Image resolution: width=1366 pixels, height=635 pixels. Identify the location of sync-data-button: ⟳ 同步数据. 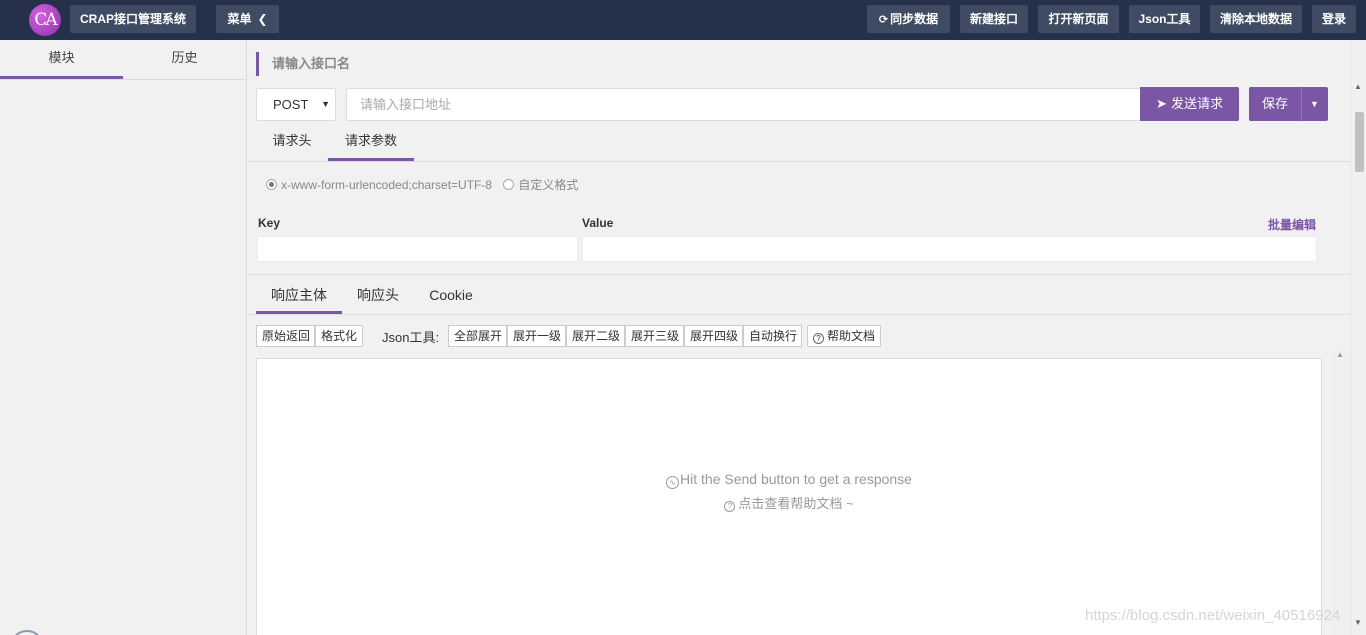
(908, 19).